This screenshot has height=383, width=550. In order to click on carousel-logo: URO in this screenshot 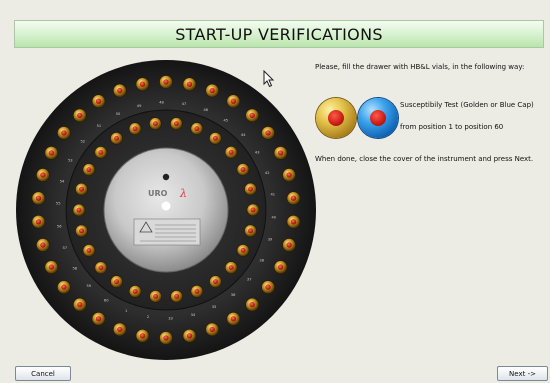, I will do `click(158, 193)`.